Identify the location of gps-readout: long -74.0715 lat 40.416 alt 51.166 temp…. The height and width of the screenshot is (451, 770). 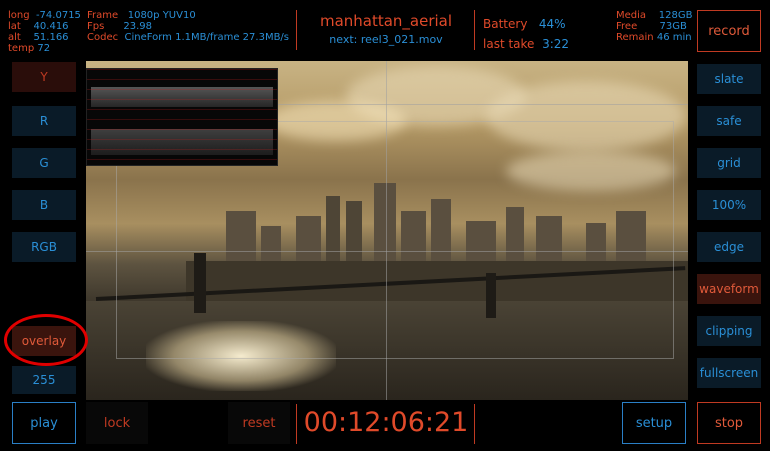
(47, 32).